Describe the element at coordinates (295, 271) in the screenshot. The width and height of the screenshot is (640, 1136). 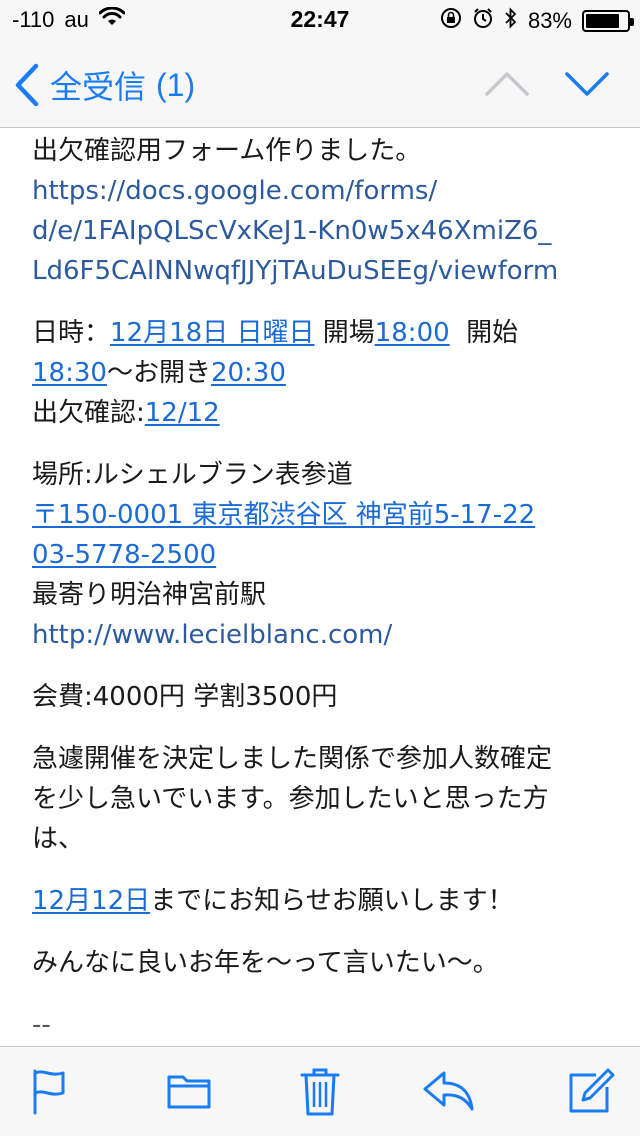
I see `form-url-link: Ld6F5CAlNNwqfJJYjTAuDuSEEg/viewform` at that location.